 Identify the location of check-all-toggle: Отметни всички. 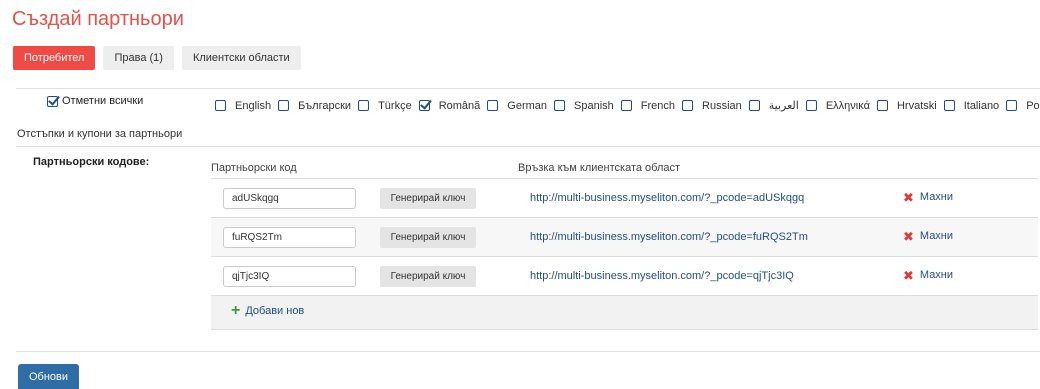
(95, 101).